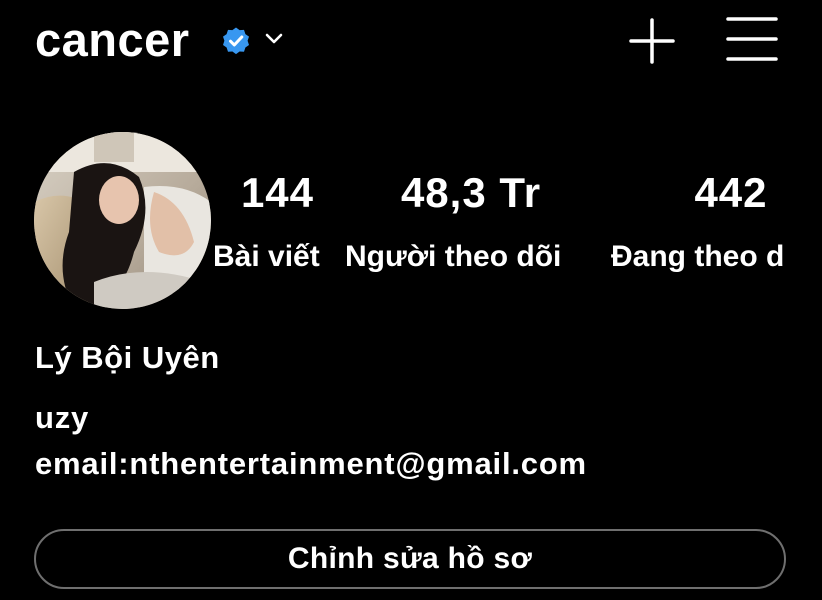 Image resolution: width=822 pixels, height=600 pixels. Describe the element at coordinates (698, 256) in the screenshot. I see `following-label: Đang theo d` at that location.